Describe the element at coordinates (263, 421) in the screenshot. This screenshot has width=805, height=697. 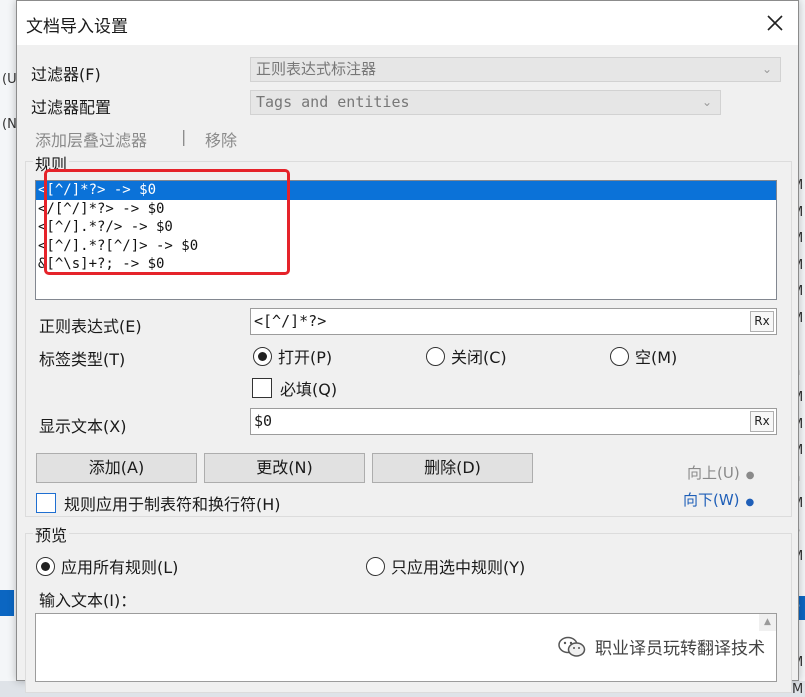
I see `display-text-input-value: $0` at that location.